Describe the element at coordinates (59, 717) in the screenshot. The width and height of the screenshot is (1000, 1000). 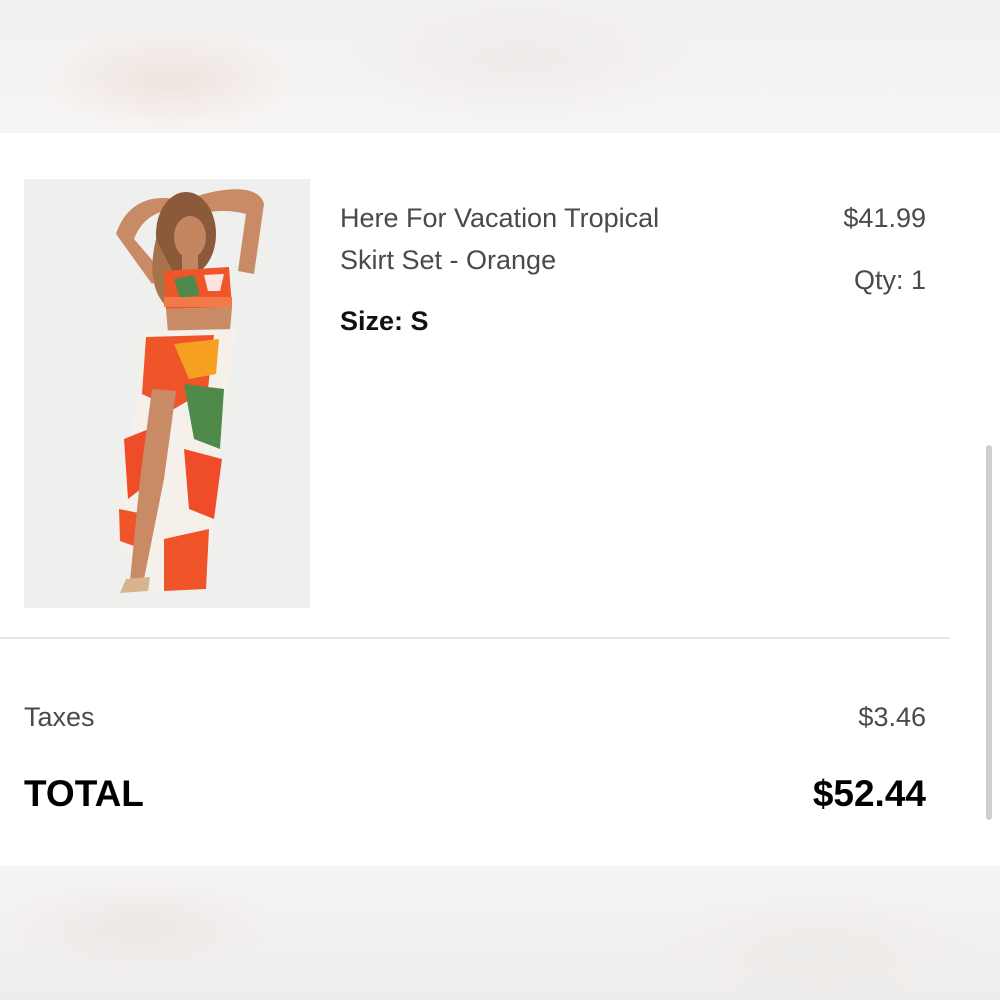
I see `taxes-label: Taxes` at that location.